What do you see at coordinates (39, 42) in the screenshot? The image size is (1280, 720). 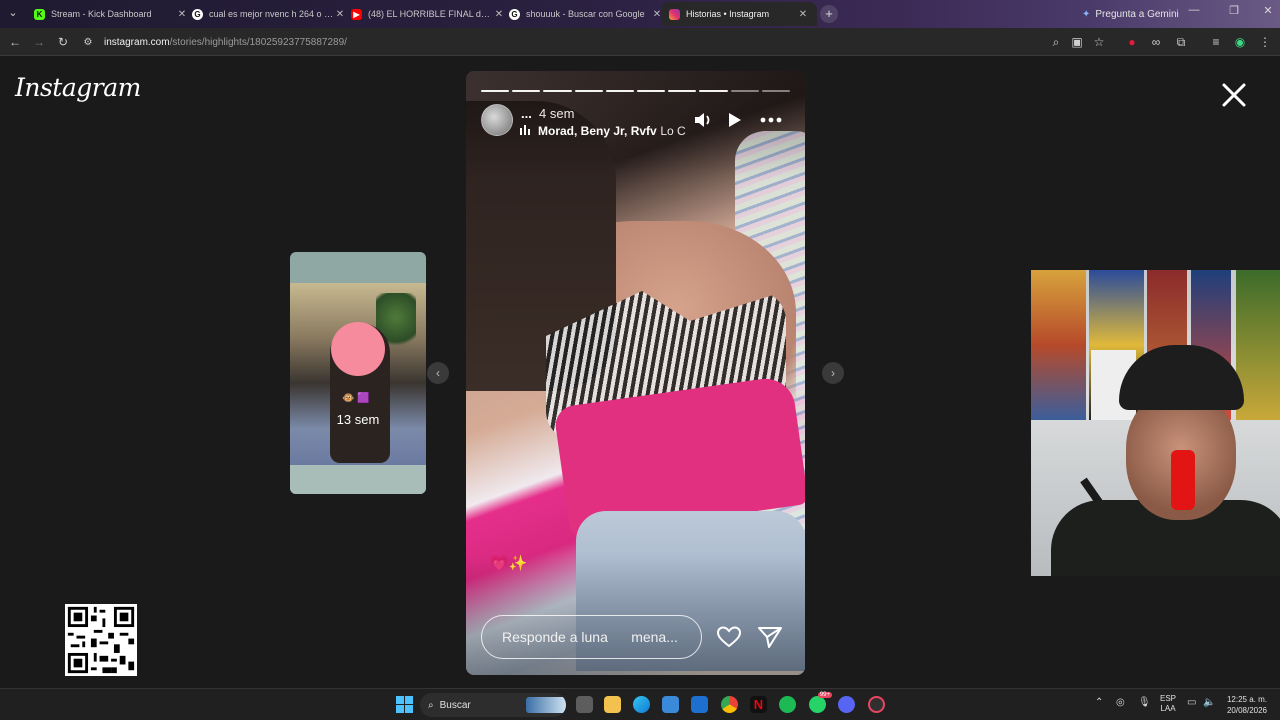 I see `forward-arrow-icon: →` at bounding box center [39, 42].